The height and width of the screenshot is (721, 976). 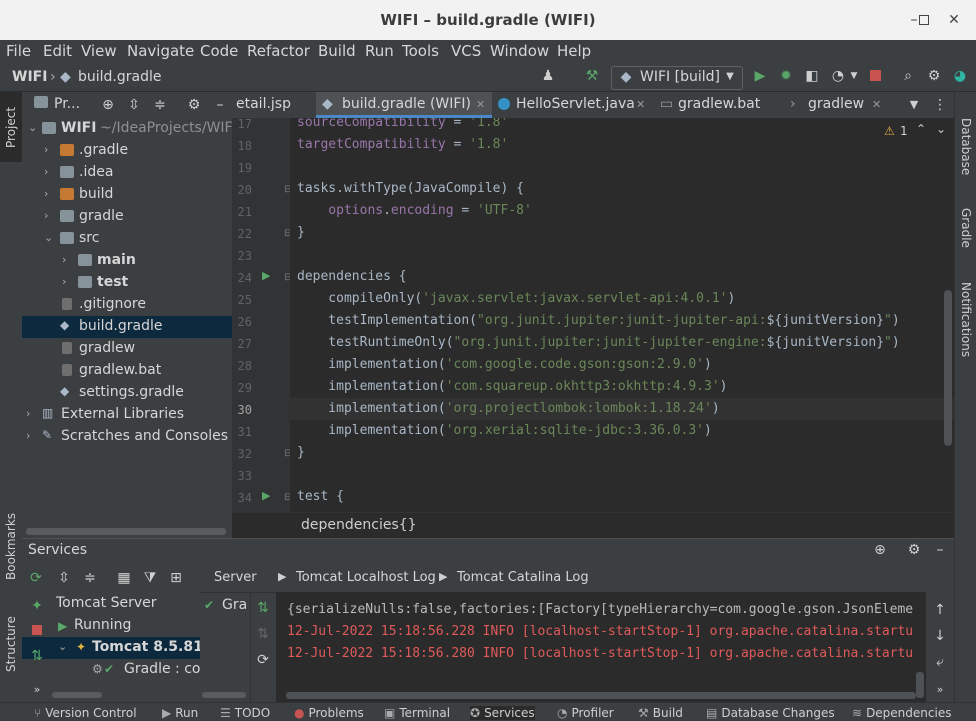 I want to click on nav-project: WIFI, so click(x=29, y=77).